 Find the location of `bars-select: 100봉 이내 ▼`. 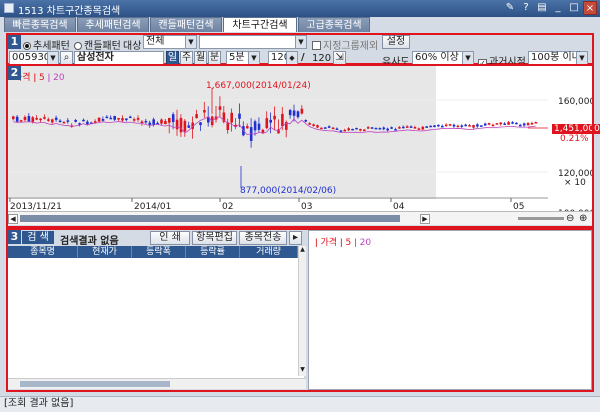

bars-select: 100봉 이내 ▼ is located at coordinates (558, 58).